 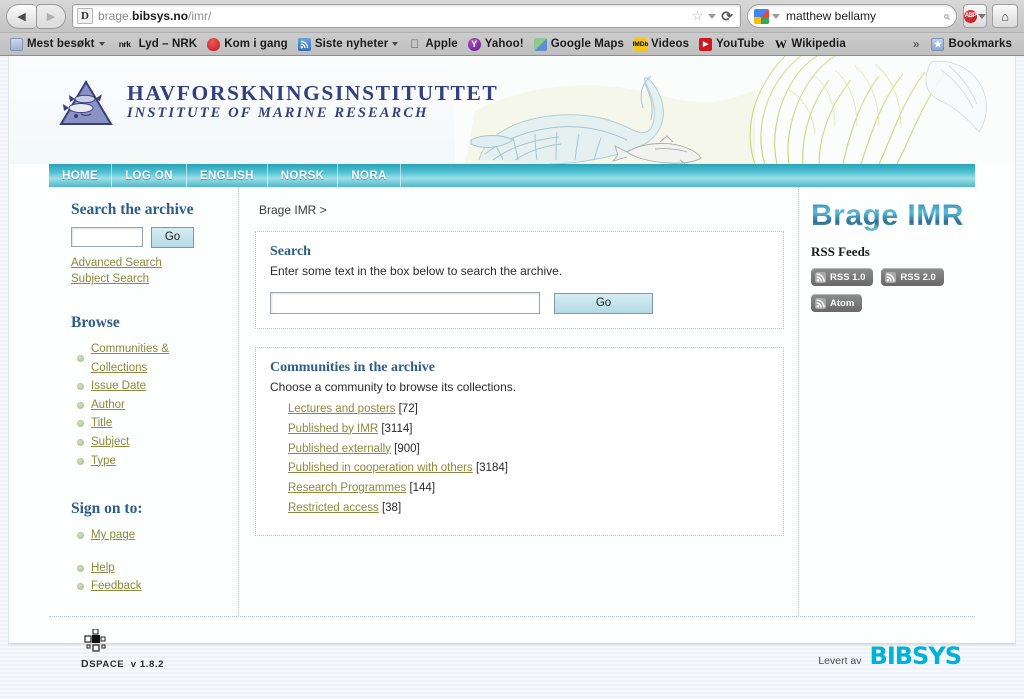 What do you see at coordinates (662, 44) in the screenshot?
I see `bookmark-videos: IMDb Videos` at bounding box center [662, 44].